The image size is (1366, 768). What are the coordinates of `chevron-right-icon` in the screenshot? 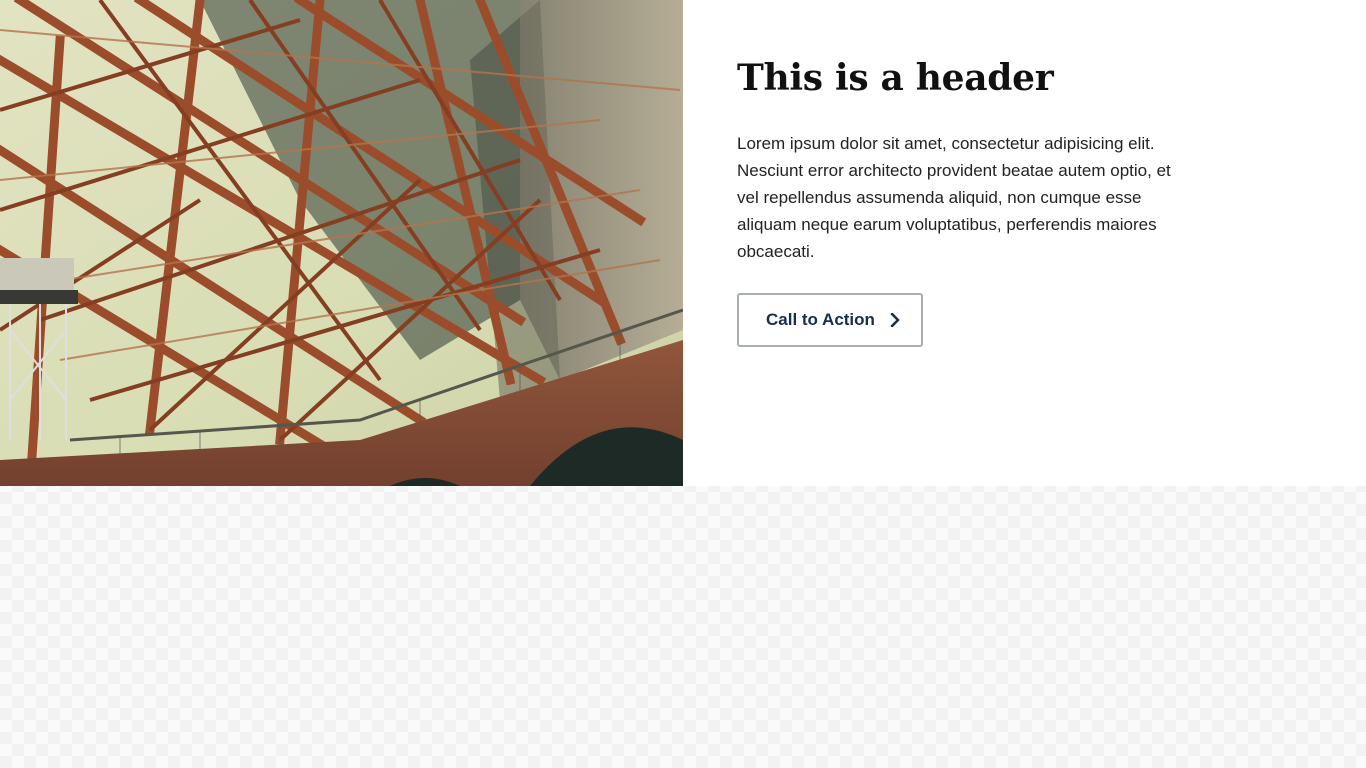 It's located at (895, 320).